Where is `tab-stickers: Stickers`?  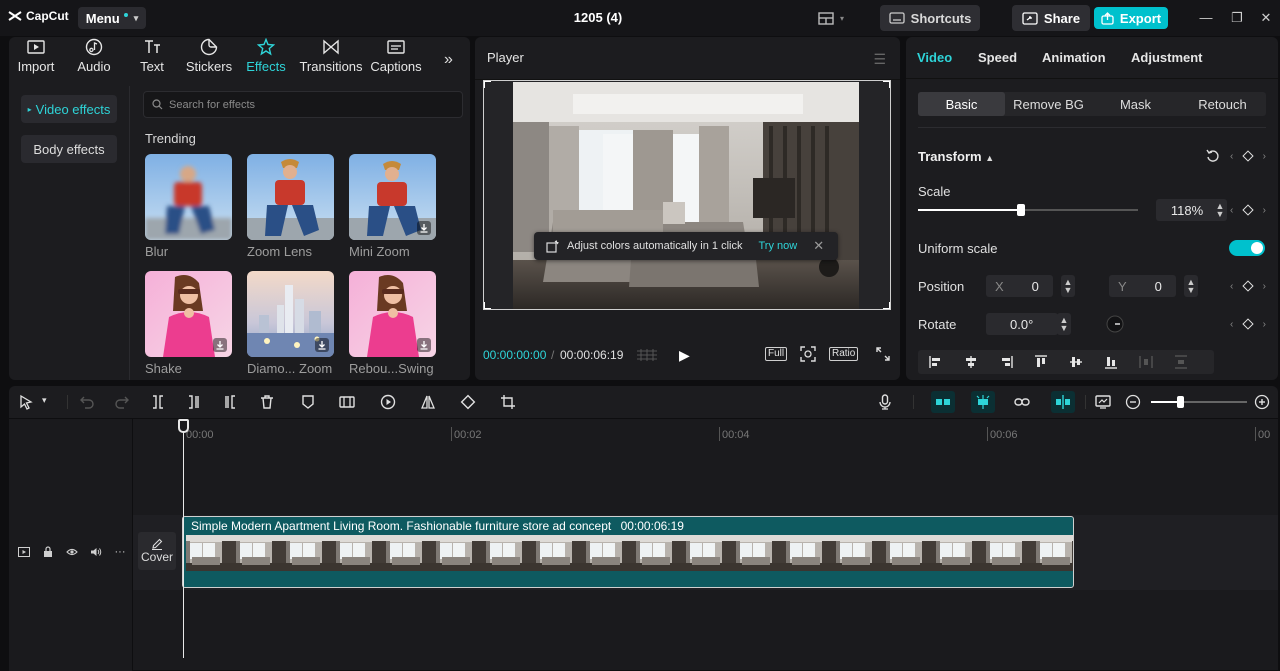
tab-stickers: Stickers is located at coordinates (209, 58).